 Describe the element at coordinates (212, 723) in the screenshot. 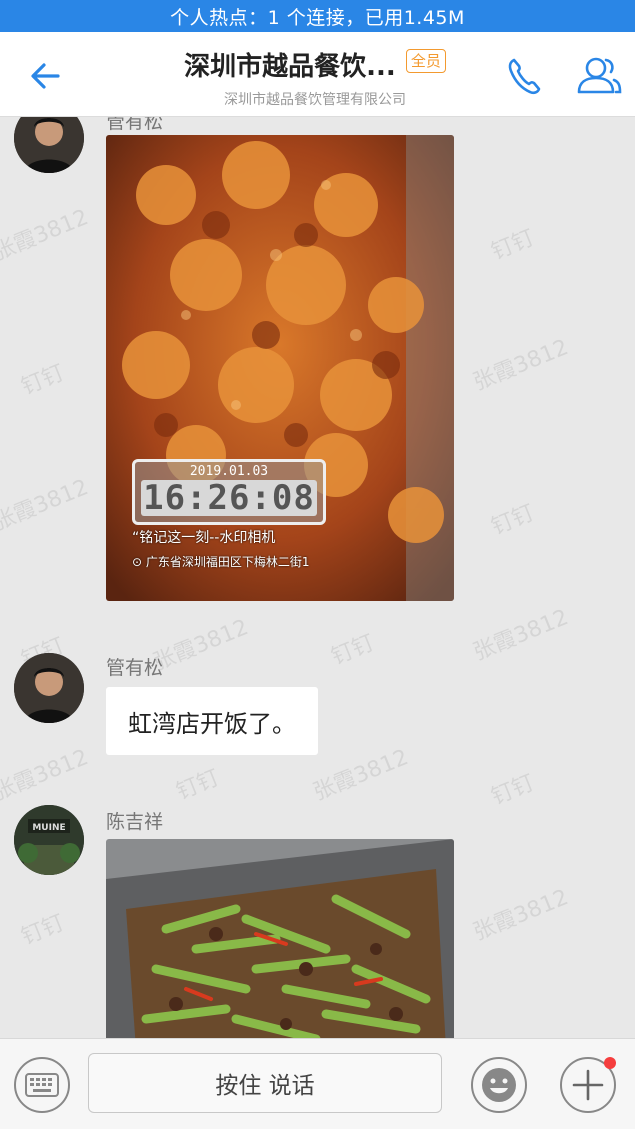

I see `message-text: 虹湾店开饭了。` at that location.